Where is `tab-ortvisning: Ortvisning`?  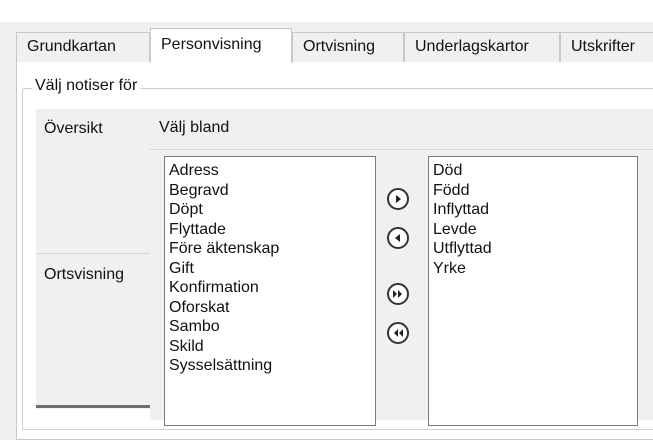
tab-ortvisning: Ortvisning is located at coordinates (348, 47).